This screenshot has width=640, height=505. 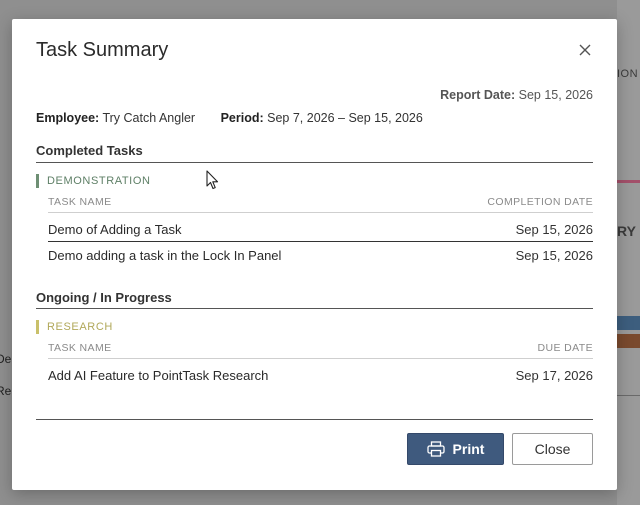 What do you see at coordinates (89, 150) in the screenshot?
I see `completed-section-title: Completed Tasks` at bounding box center [89, 150].